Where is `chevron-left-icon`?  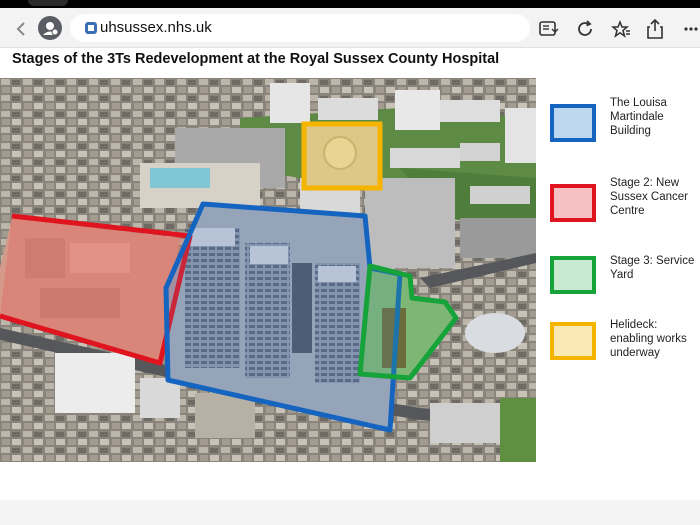
chevron-left-icon is located at coordinates (21, 29).